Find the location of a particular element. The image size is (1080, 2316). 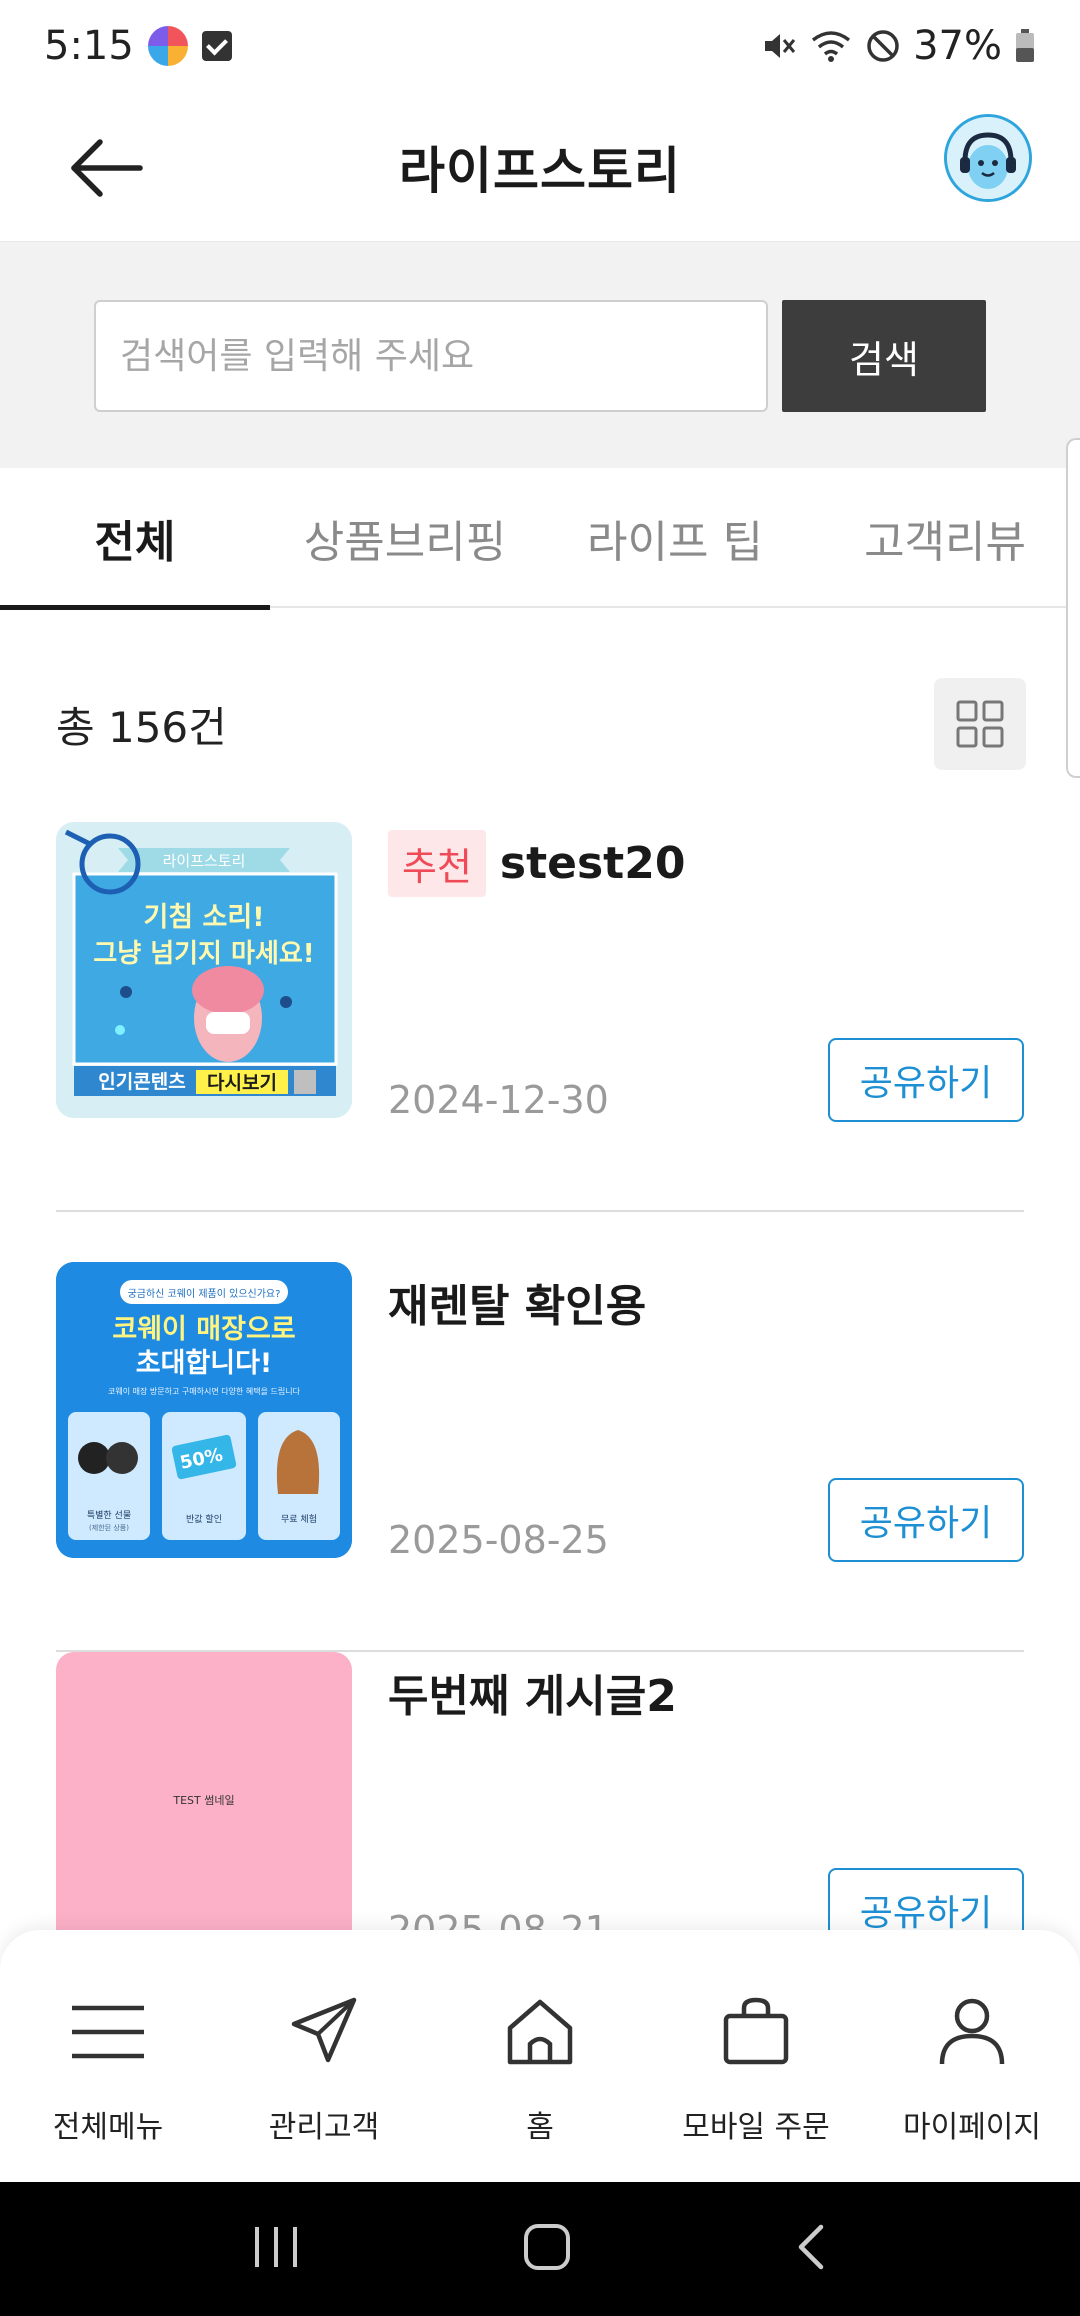

tab-customer-reviews: 고객리뷰 is located at coordinates (945, 538).